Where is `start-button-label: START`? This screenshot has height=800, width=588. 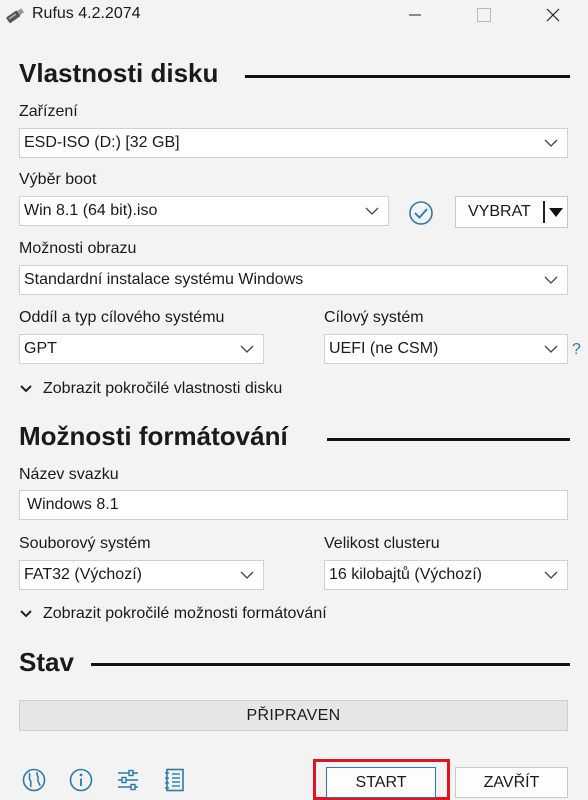
start-button-label: START is located at coordinates (381, 782).